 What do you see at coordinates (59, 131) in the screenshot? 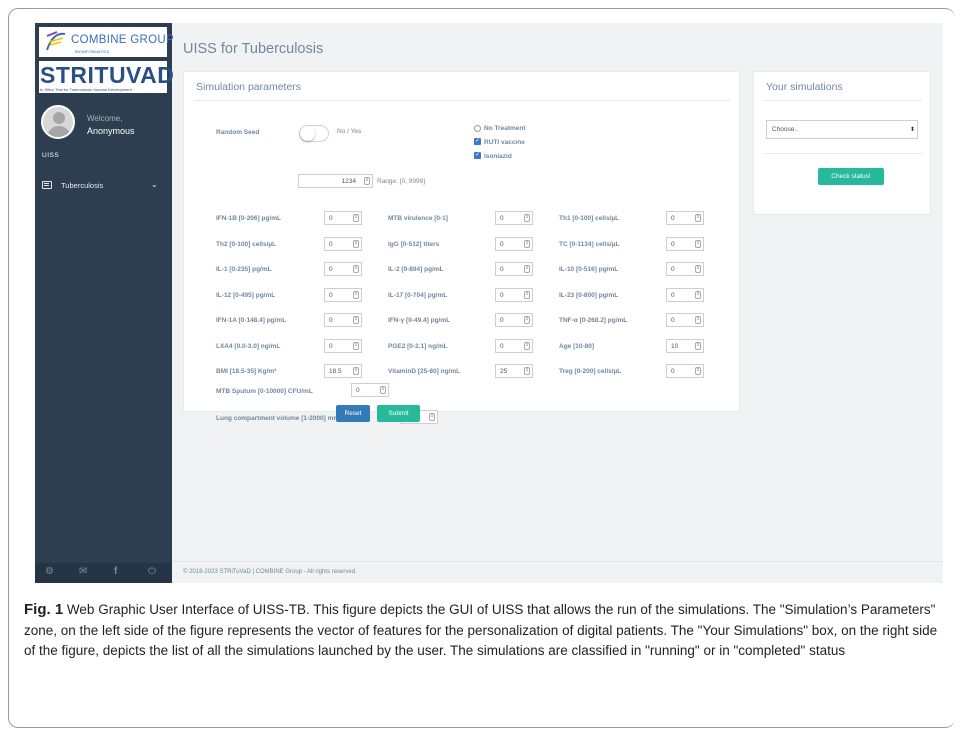
I see `avatar-body` at bounding box center [59, 131].